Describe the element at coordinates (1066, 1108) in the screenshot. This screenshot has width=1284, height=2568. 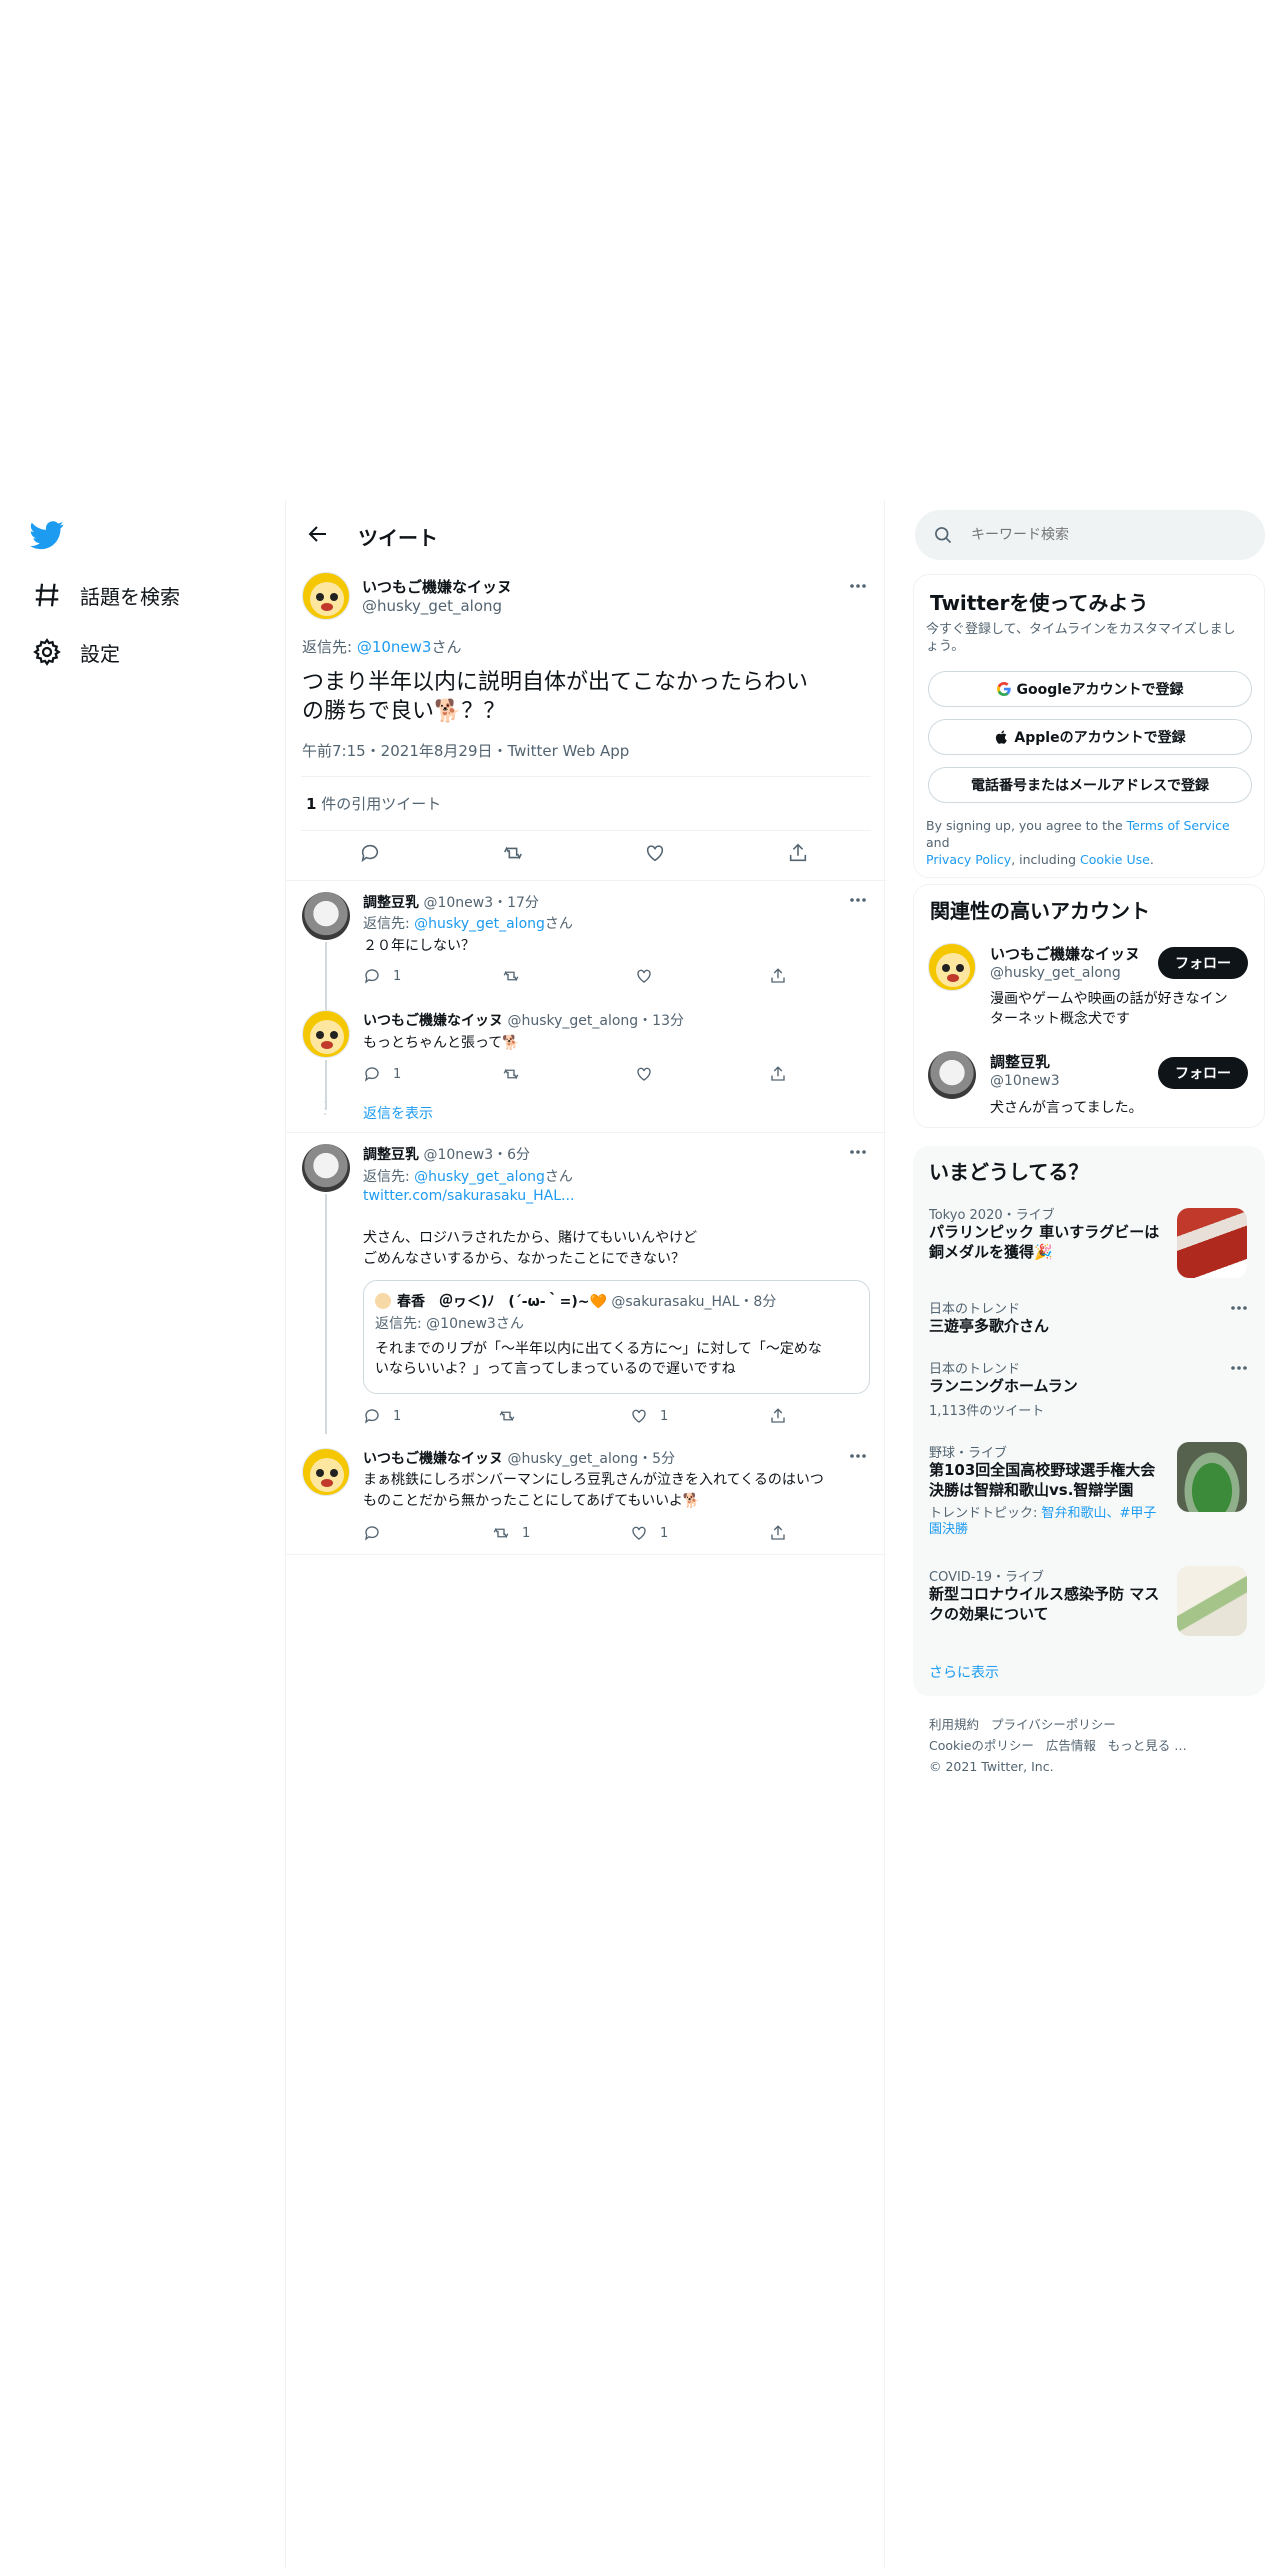
I see `related-account-bio: 犬さんが言ってました。` at that location.